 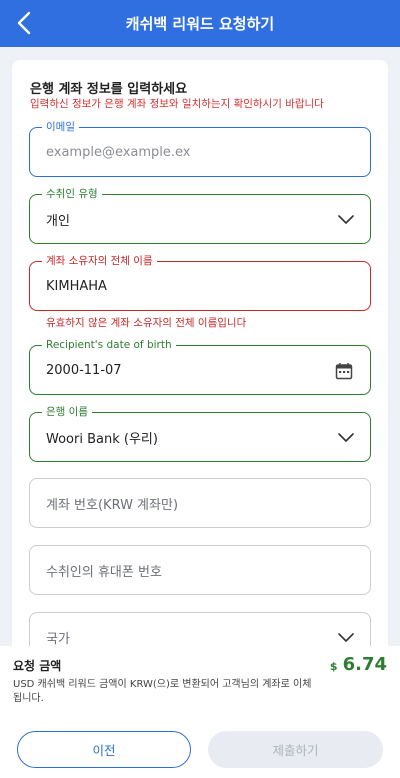 I want to click on phone-field: 수취인의 휴대폰 번호, so click(x=200, y=570).